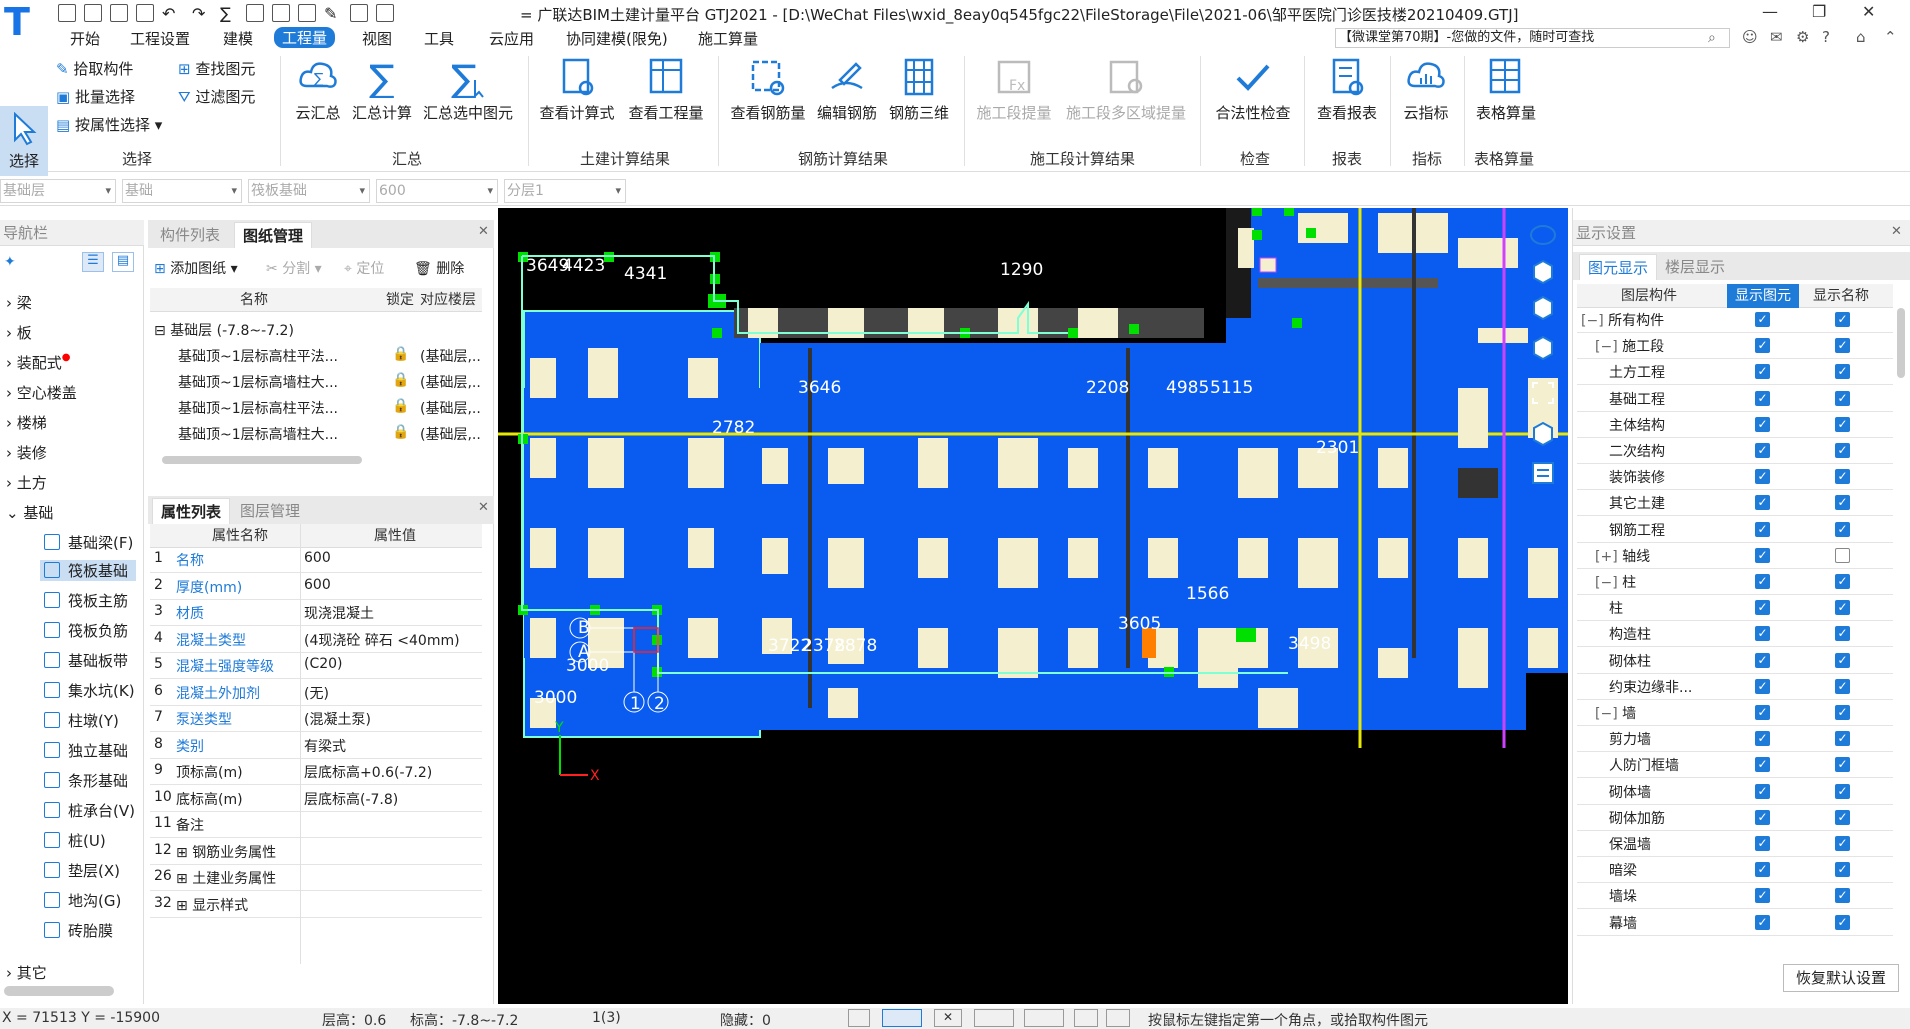  Describe the element at coordinates (309, 191) in the screenshot. I see `type-select: 筏板基础` at that location.